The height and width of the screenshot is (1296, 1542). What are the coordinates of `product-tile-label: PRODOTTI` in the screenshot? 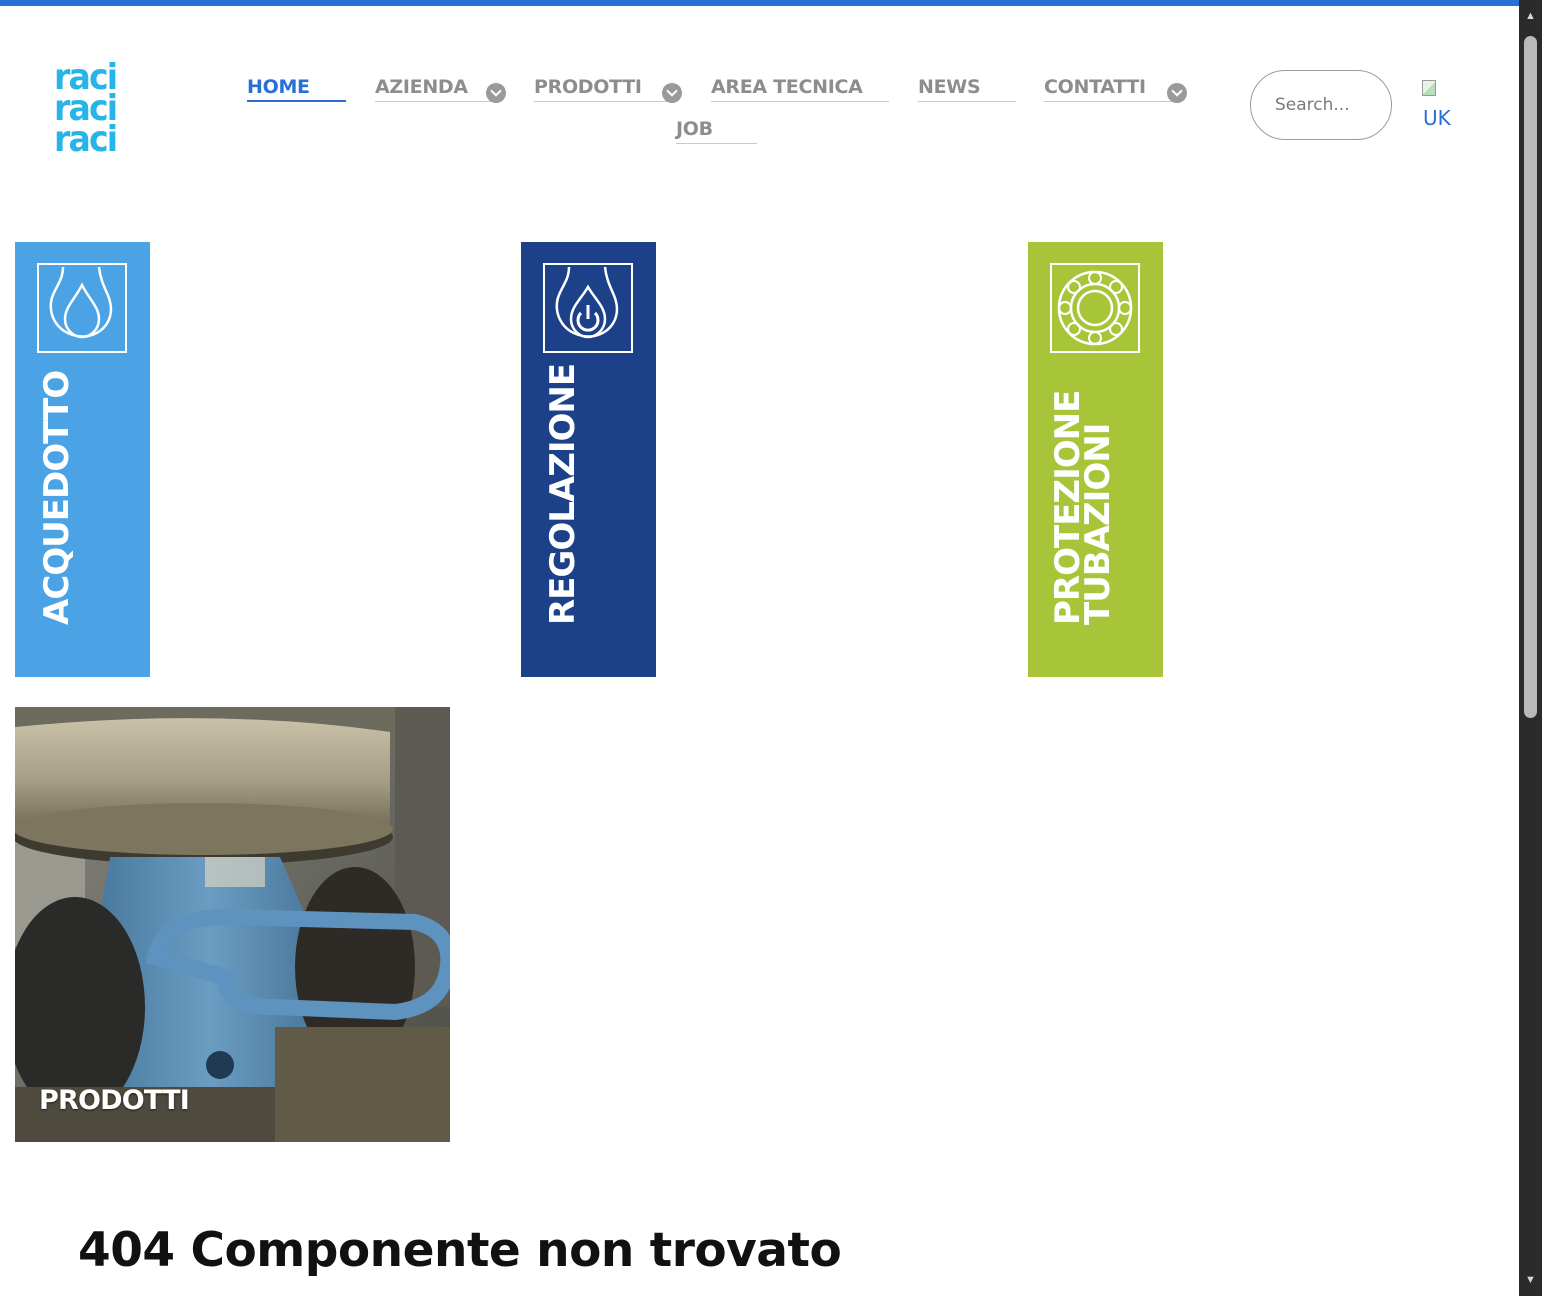 It's located at (114, 1100).